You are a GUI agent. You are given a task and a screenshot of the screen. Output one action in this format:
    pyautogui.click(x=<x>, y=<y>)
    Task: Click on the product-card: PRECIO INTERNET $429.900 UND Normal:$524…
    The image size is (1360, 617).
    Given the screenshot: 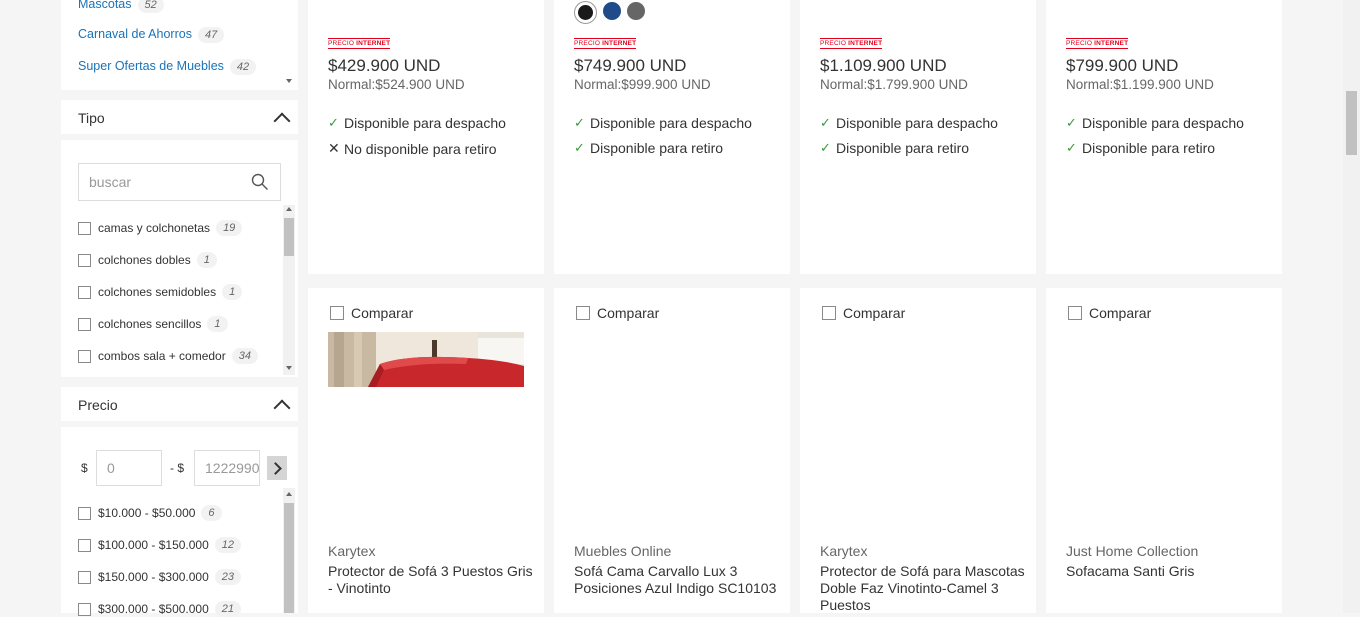 What is the action you would take?
    pyautogui.click(x=426, y=137)
    